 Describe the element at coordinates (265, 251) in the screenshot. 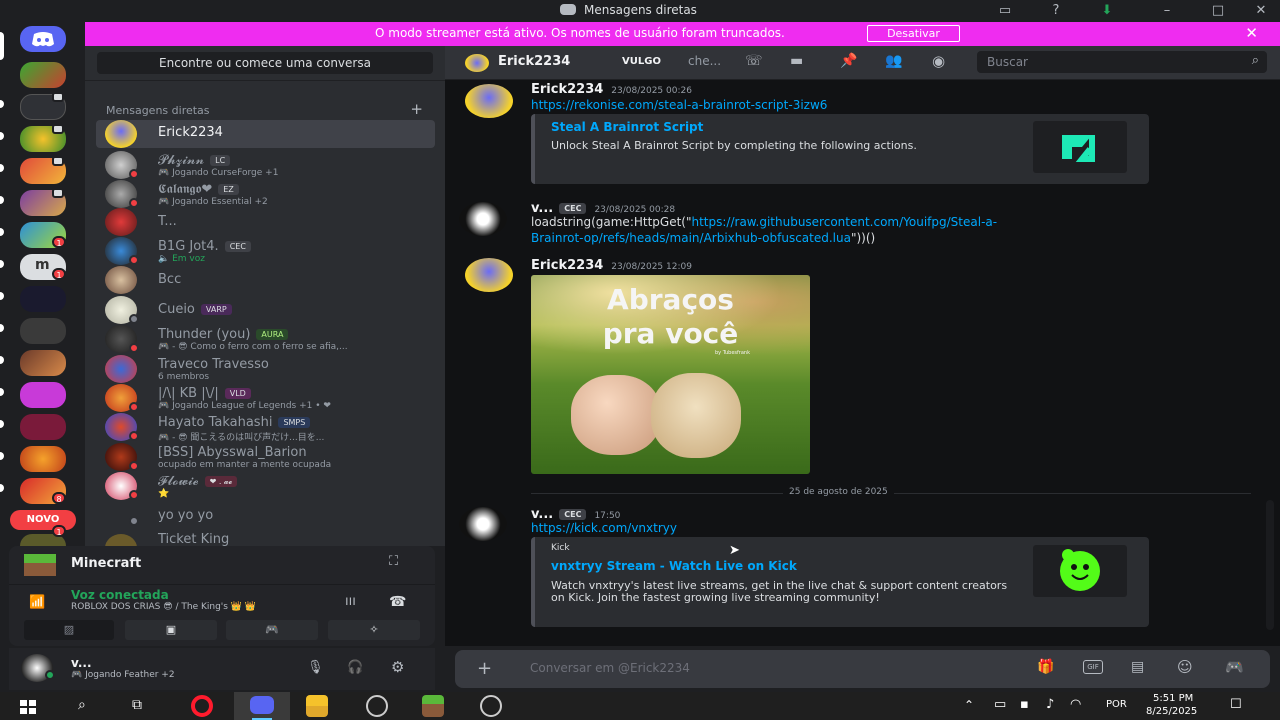

I see `dm-item: B1G Jot4. CEC 🔈 Em voz` at that location.